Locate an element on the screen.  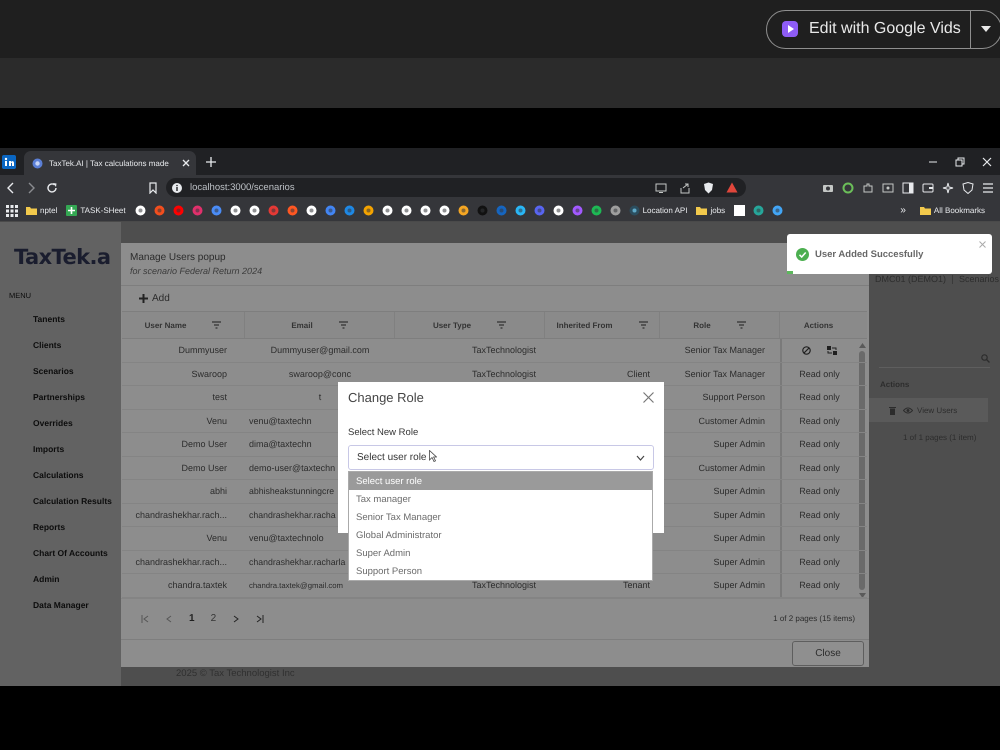
menu-item: Clients is located at coordinates (47, 351).